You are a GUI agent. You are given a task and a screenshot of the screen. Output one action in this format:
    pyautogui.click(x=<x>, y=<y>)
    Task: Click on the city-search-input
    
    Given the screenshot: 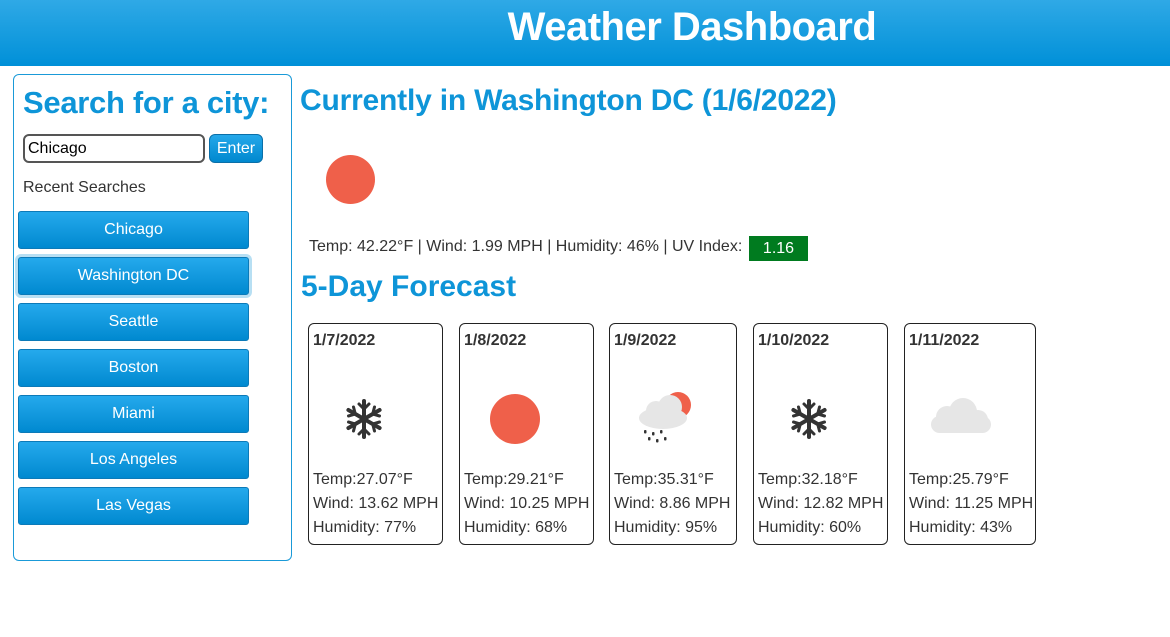 What is the action you would take?
    pyautogui.click(x=114, y=148)
    